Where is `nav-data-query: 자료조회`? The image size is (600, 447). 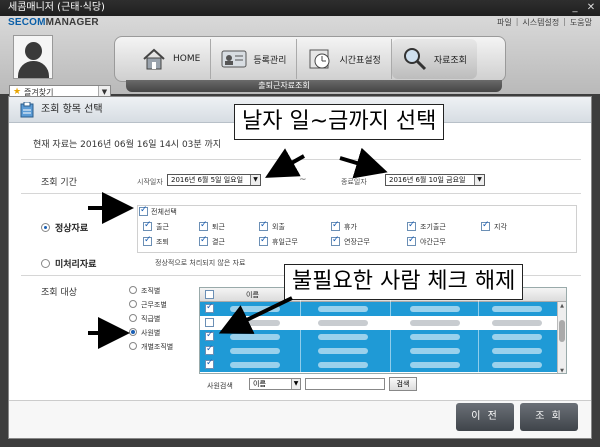 nav-data-query: 자료조회 is located at coordinates (434, 59).